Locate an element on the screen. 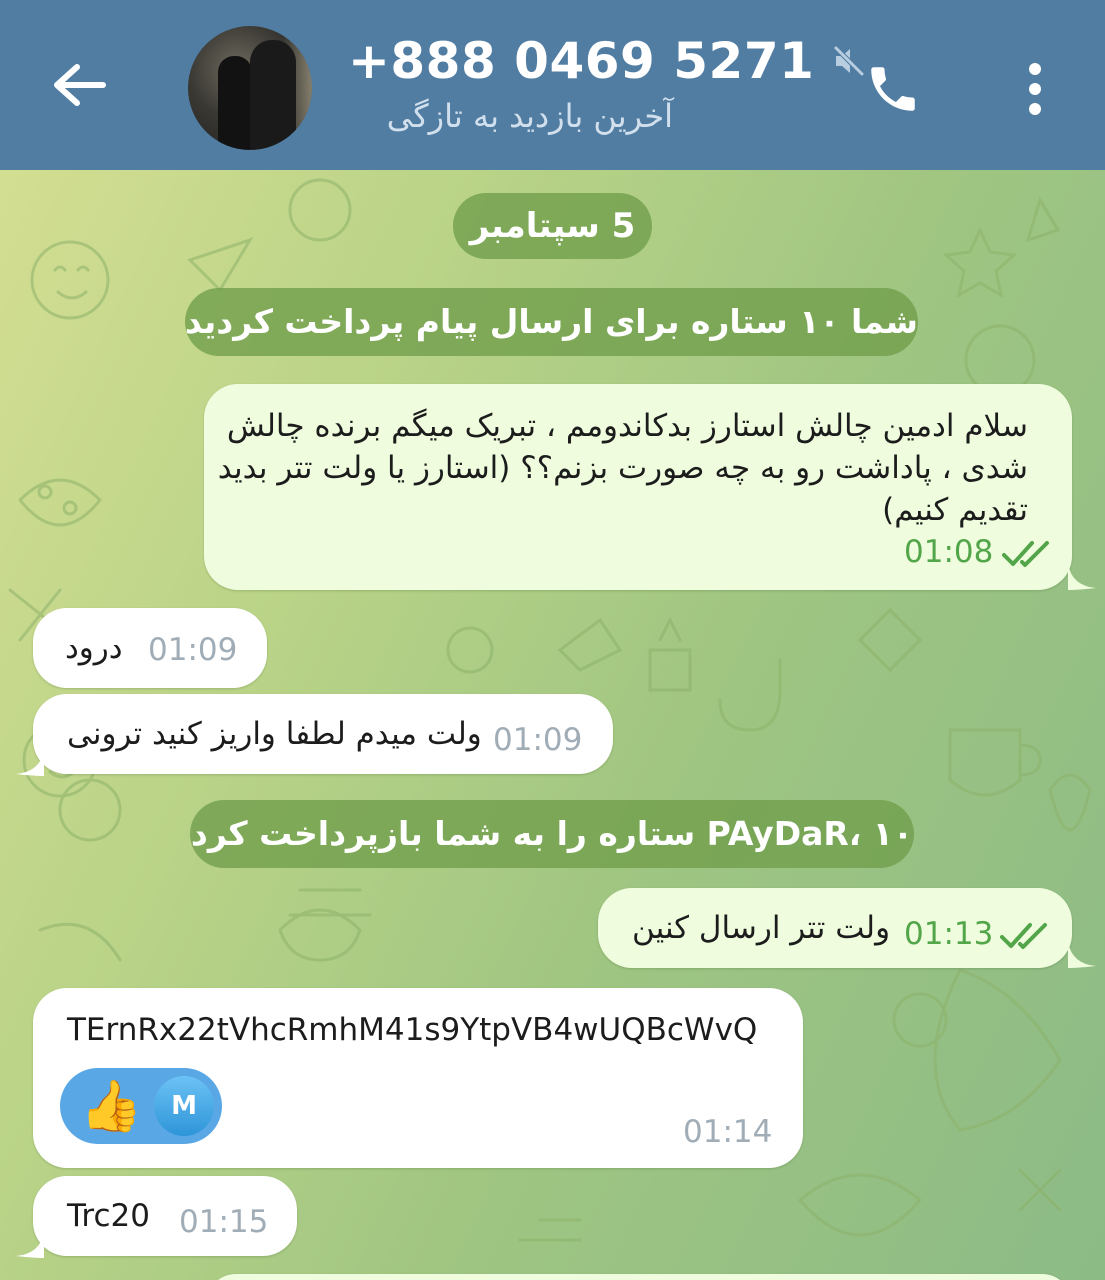  reactor-avatar: M is located at coordinates (184, 1106).